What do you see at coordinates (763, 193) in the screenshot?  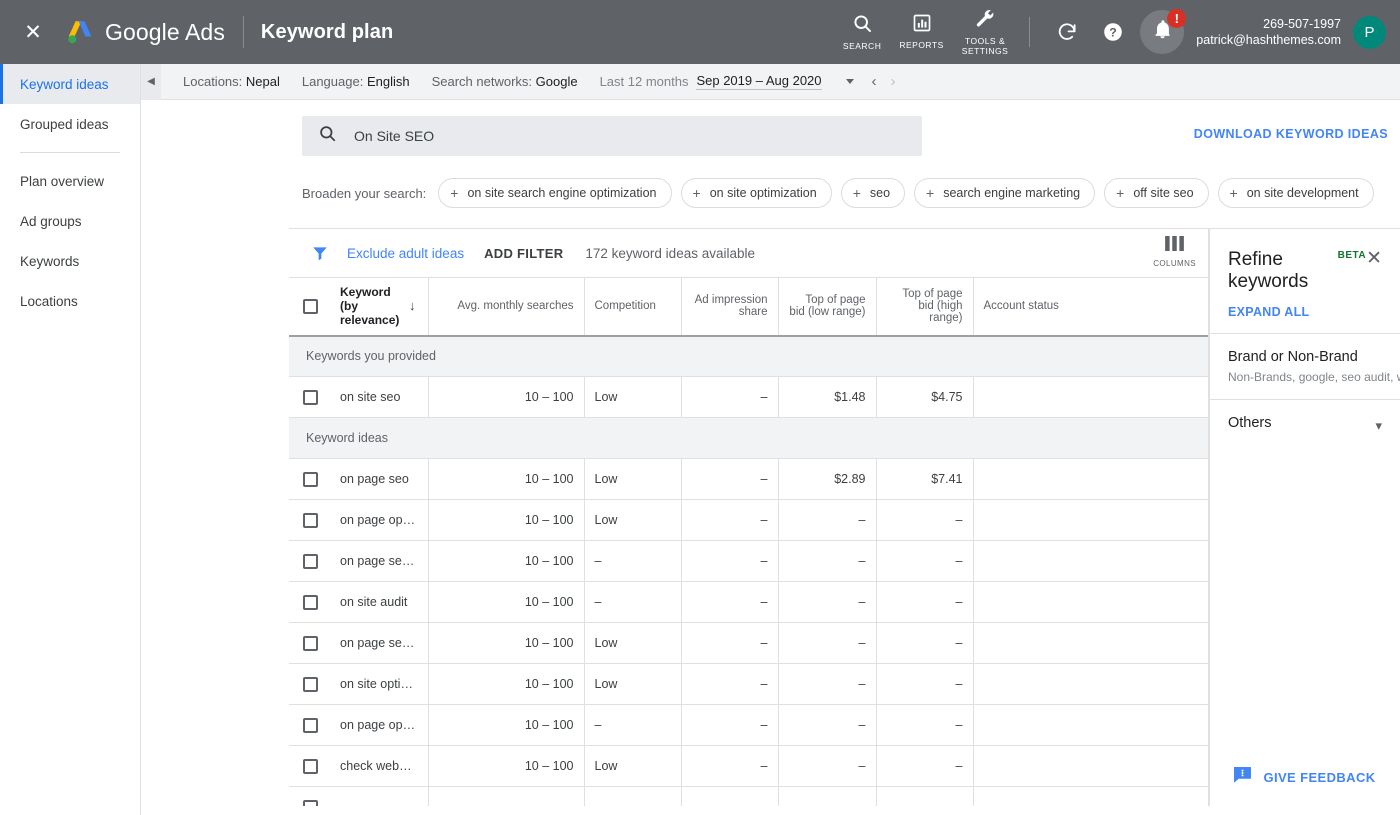 I see `broaden-chip-label: on site optimization` at bounding box center [763, 193].